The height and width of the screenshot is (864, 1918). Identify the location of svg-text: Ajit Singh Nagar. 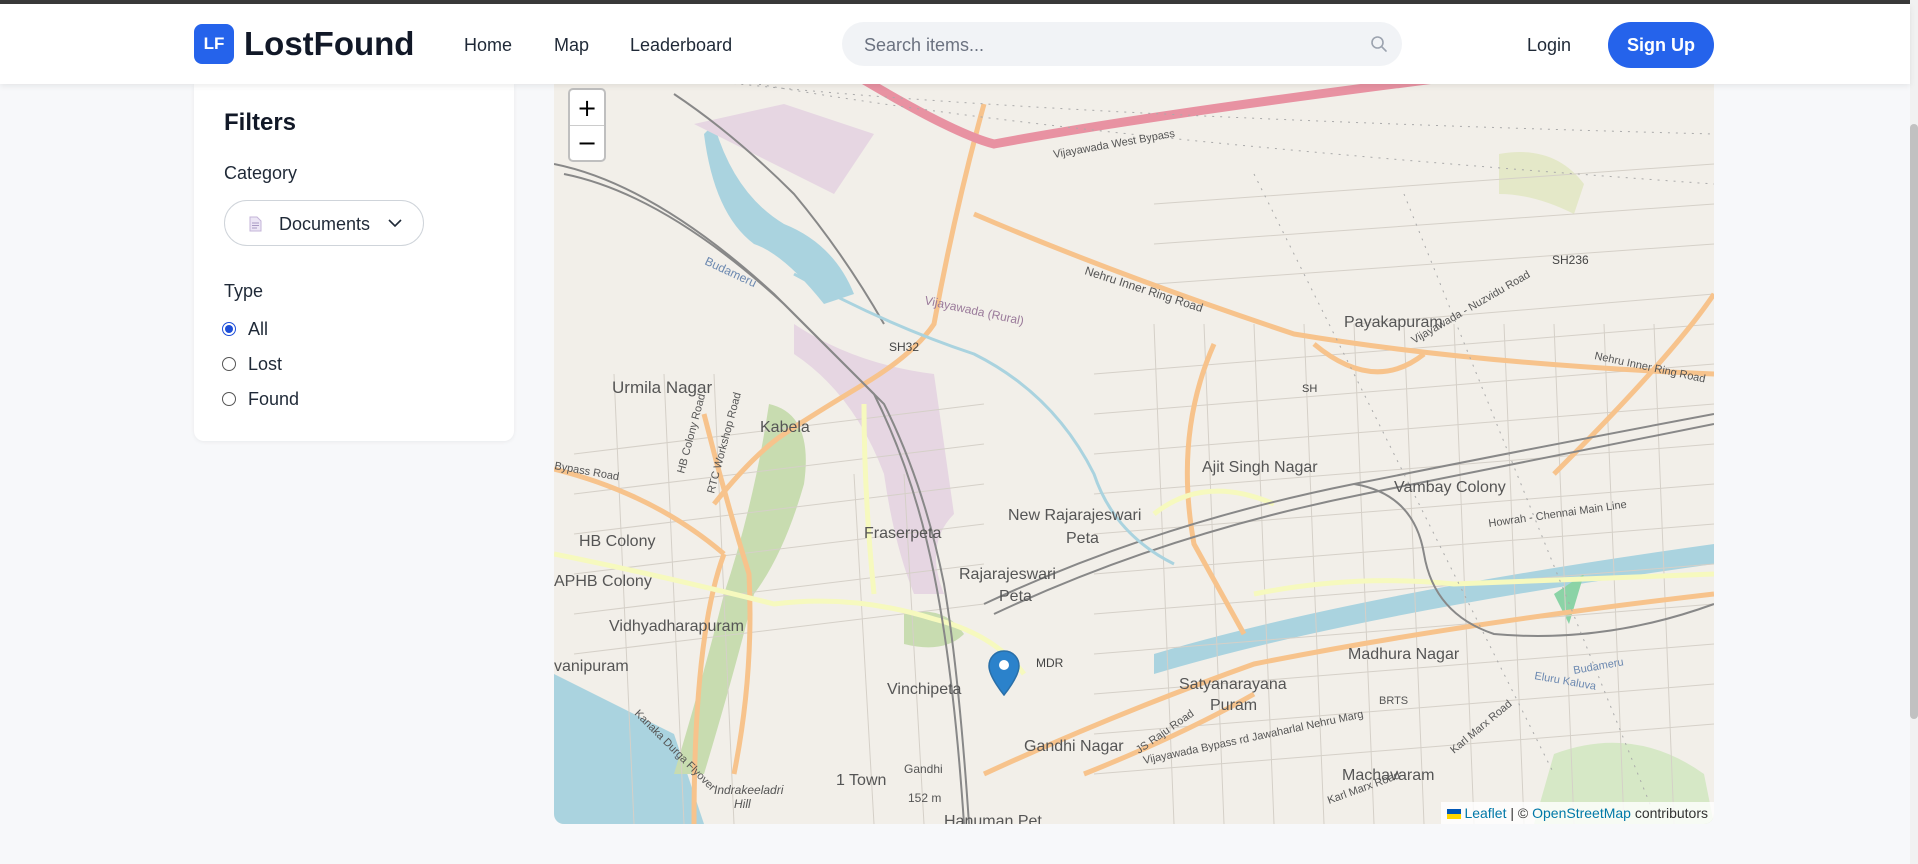
(1260, 467).